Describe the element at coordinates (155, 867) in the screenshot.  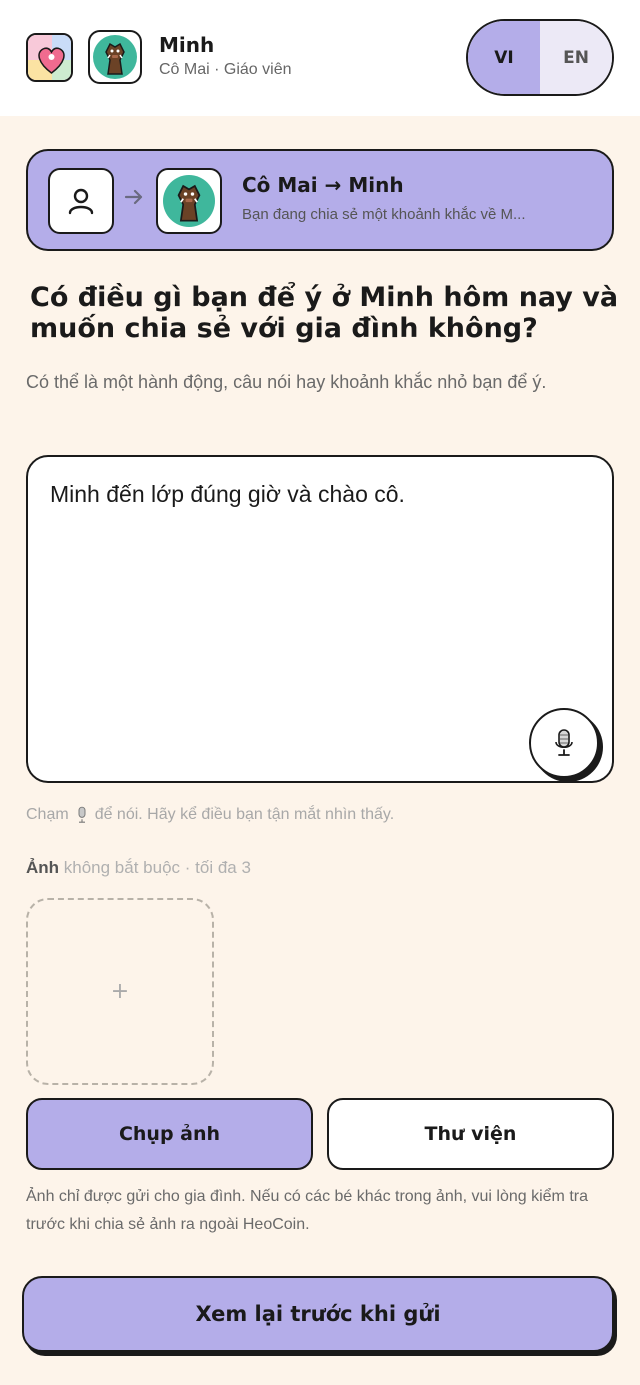
I see `photo-label-rest: không bắt buộc · tối đa 3` at that location.